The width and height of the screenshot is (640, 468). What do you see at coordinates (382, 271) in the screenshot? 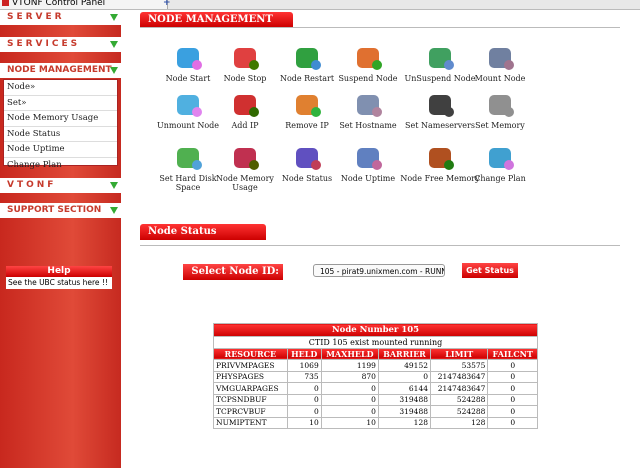
I see `selected-value: 105 - pirat9.unixmen.com - RUNNING` at bounding box center [382, 271].